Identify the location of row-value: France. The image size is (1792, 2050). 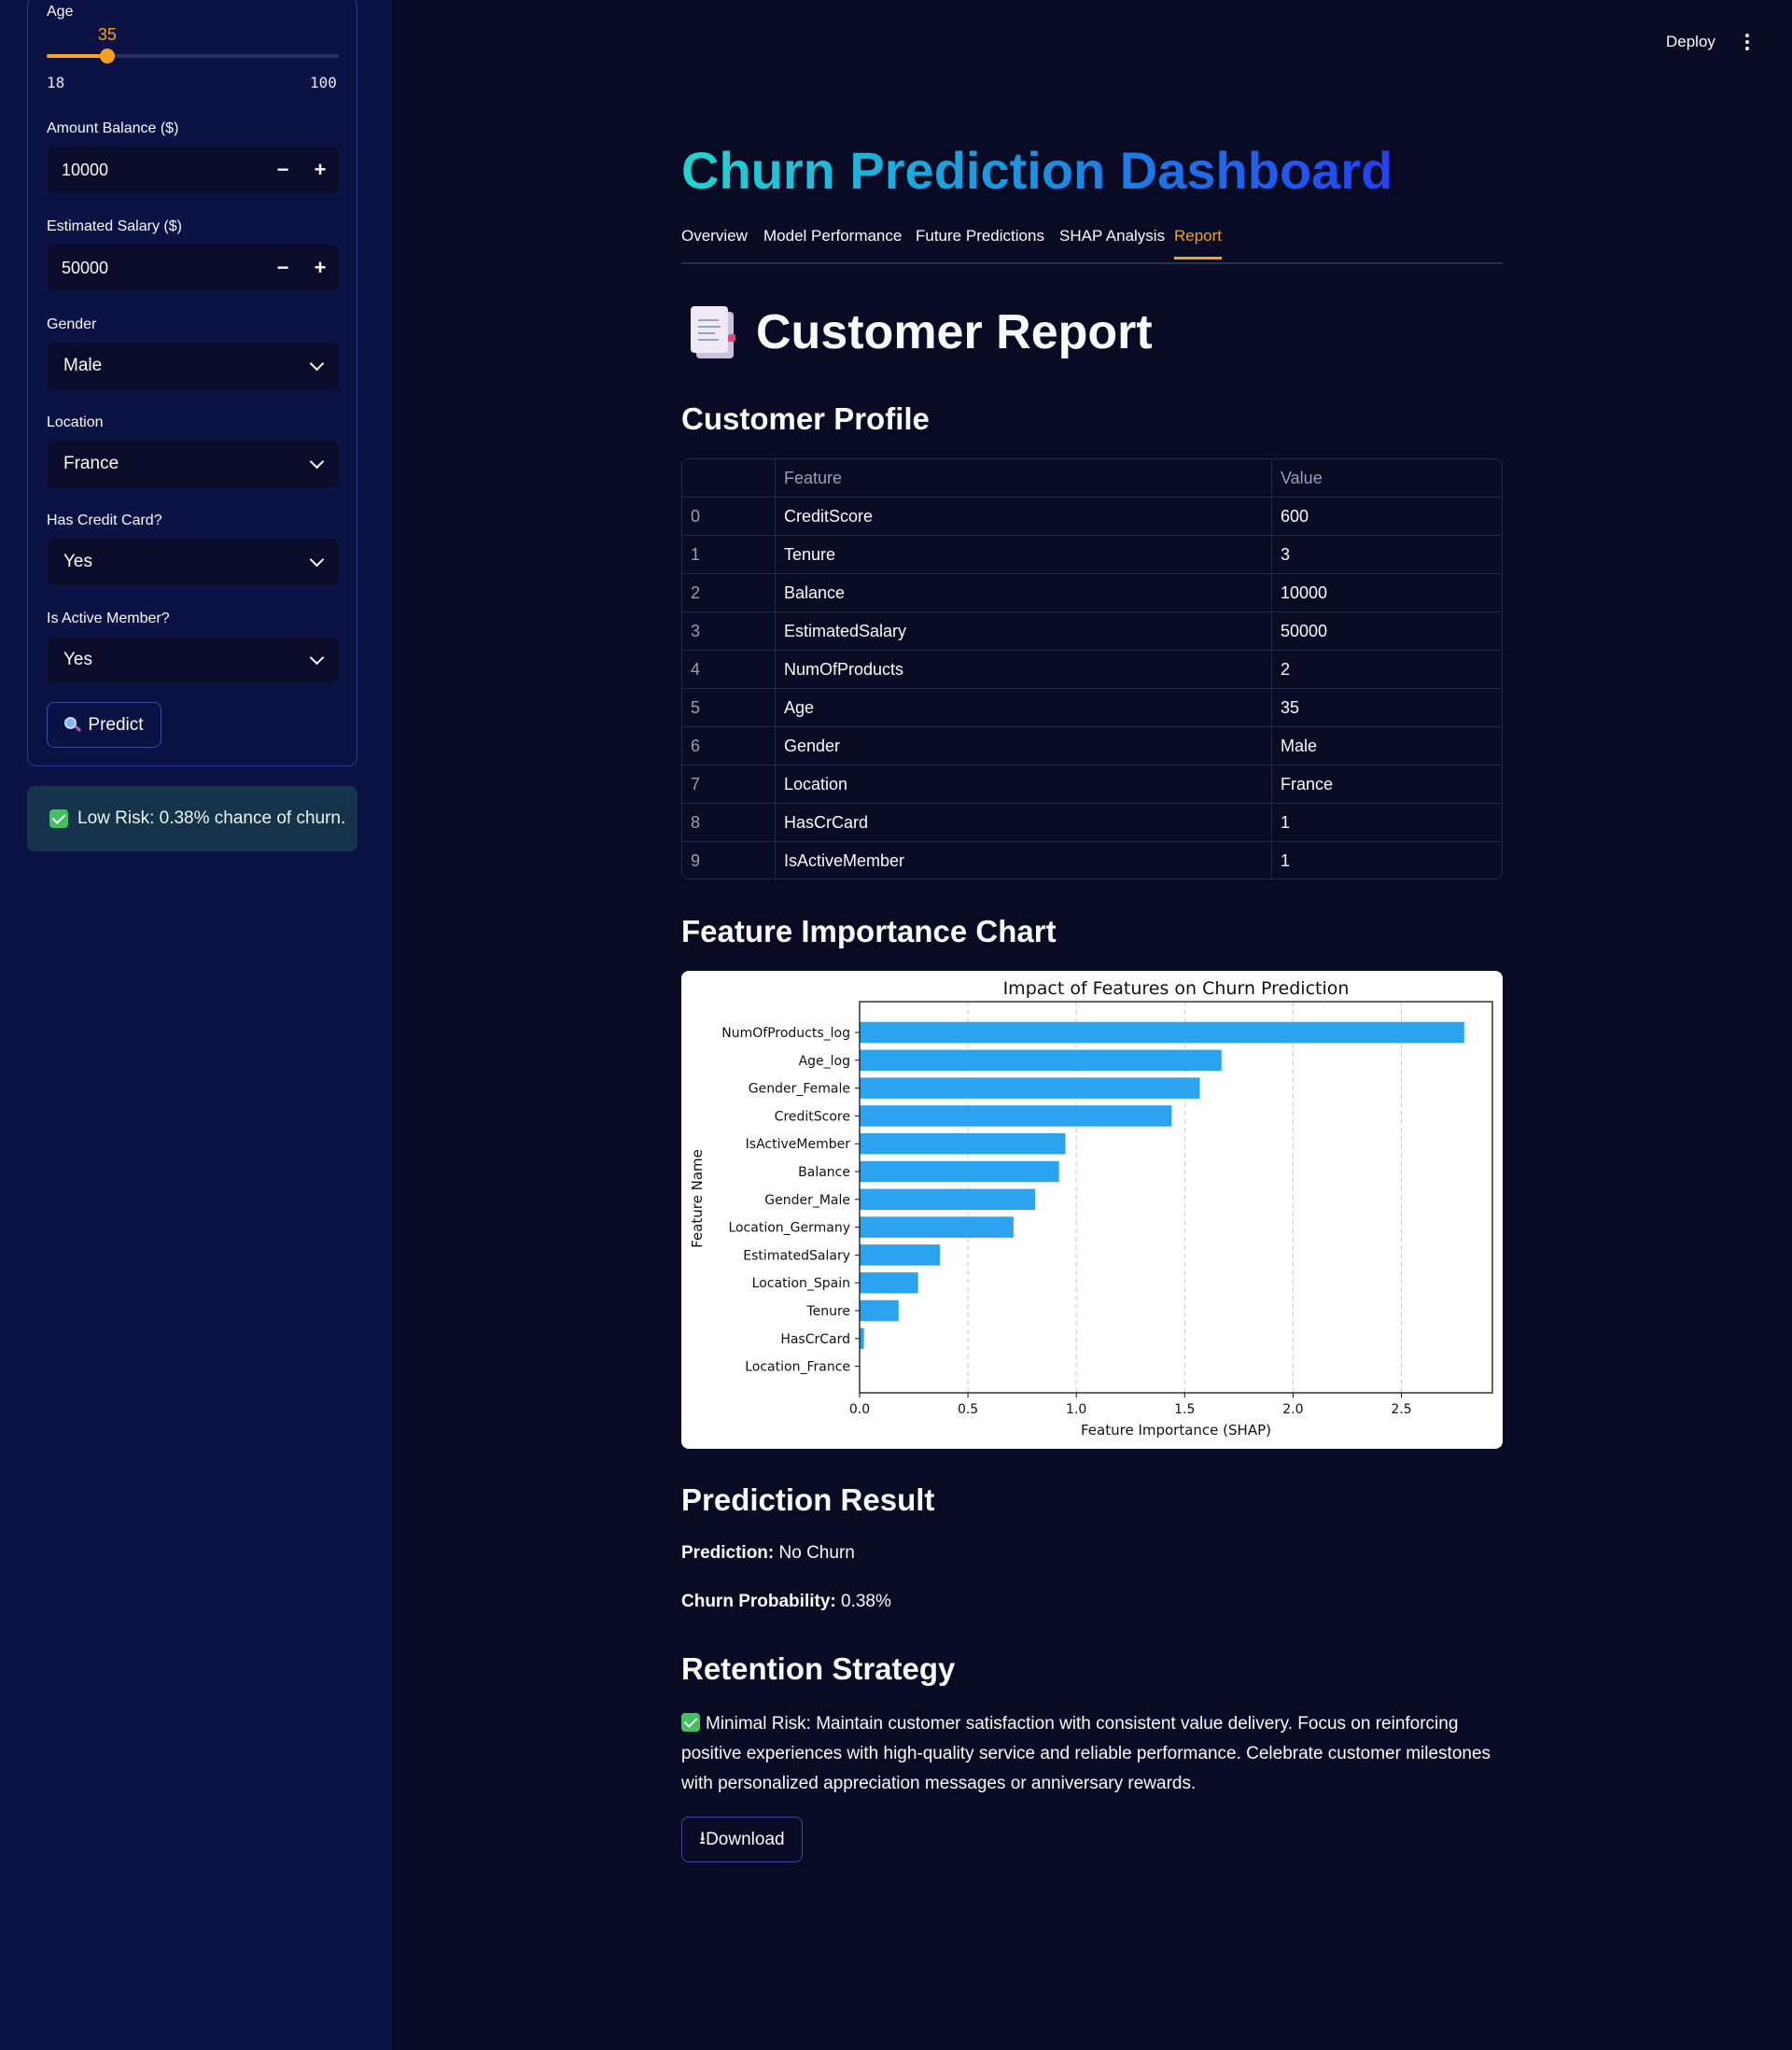
(1307, 783).